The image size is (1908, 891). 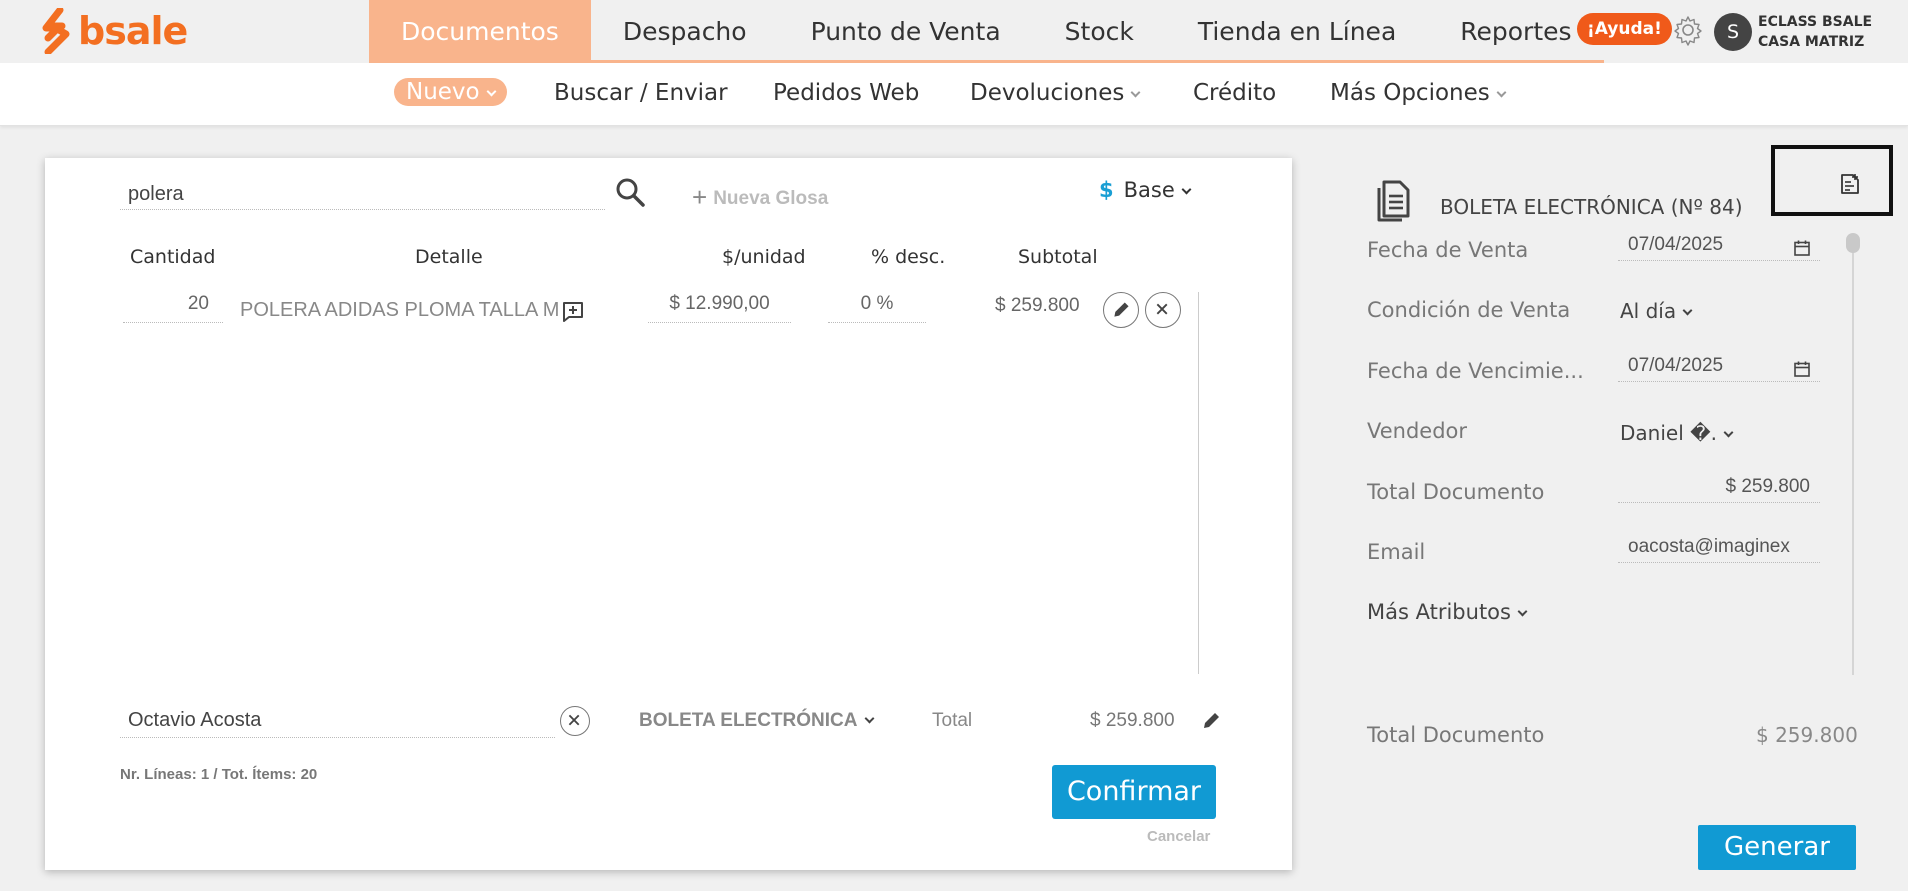 What do you see at coordinates (219, 774) in the screenshot?
I see `lines-summary: Nr. Líneas: 1 / Tot. Ítems: 20` at bounding box center [219, 774].